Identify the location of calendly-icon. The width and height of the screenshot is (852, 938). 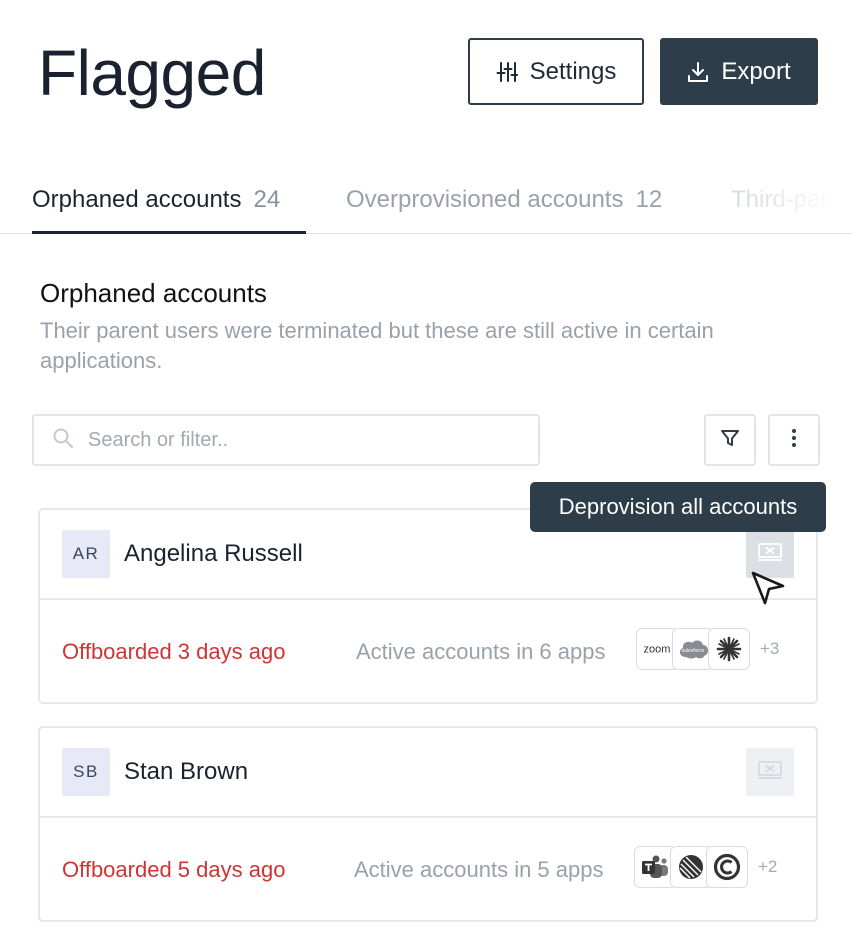
(727, 867).